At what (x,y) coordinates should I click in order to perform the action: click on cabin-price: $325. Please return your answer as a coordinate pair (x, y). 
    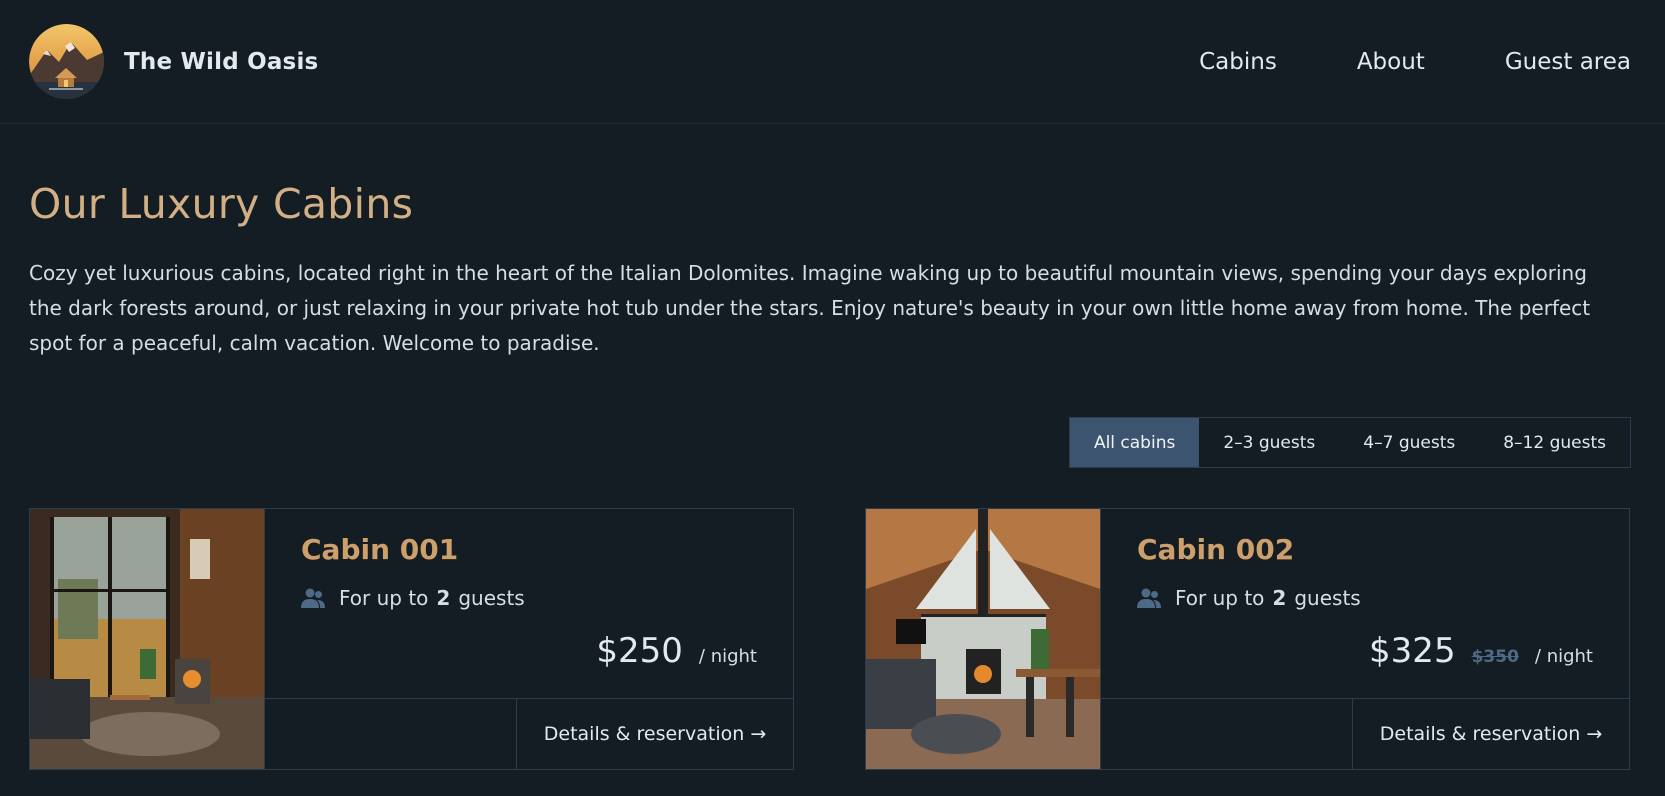
    Looking at the image, I should click on (1412, 651).